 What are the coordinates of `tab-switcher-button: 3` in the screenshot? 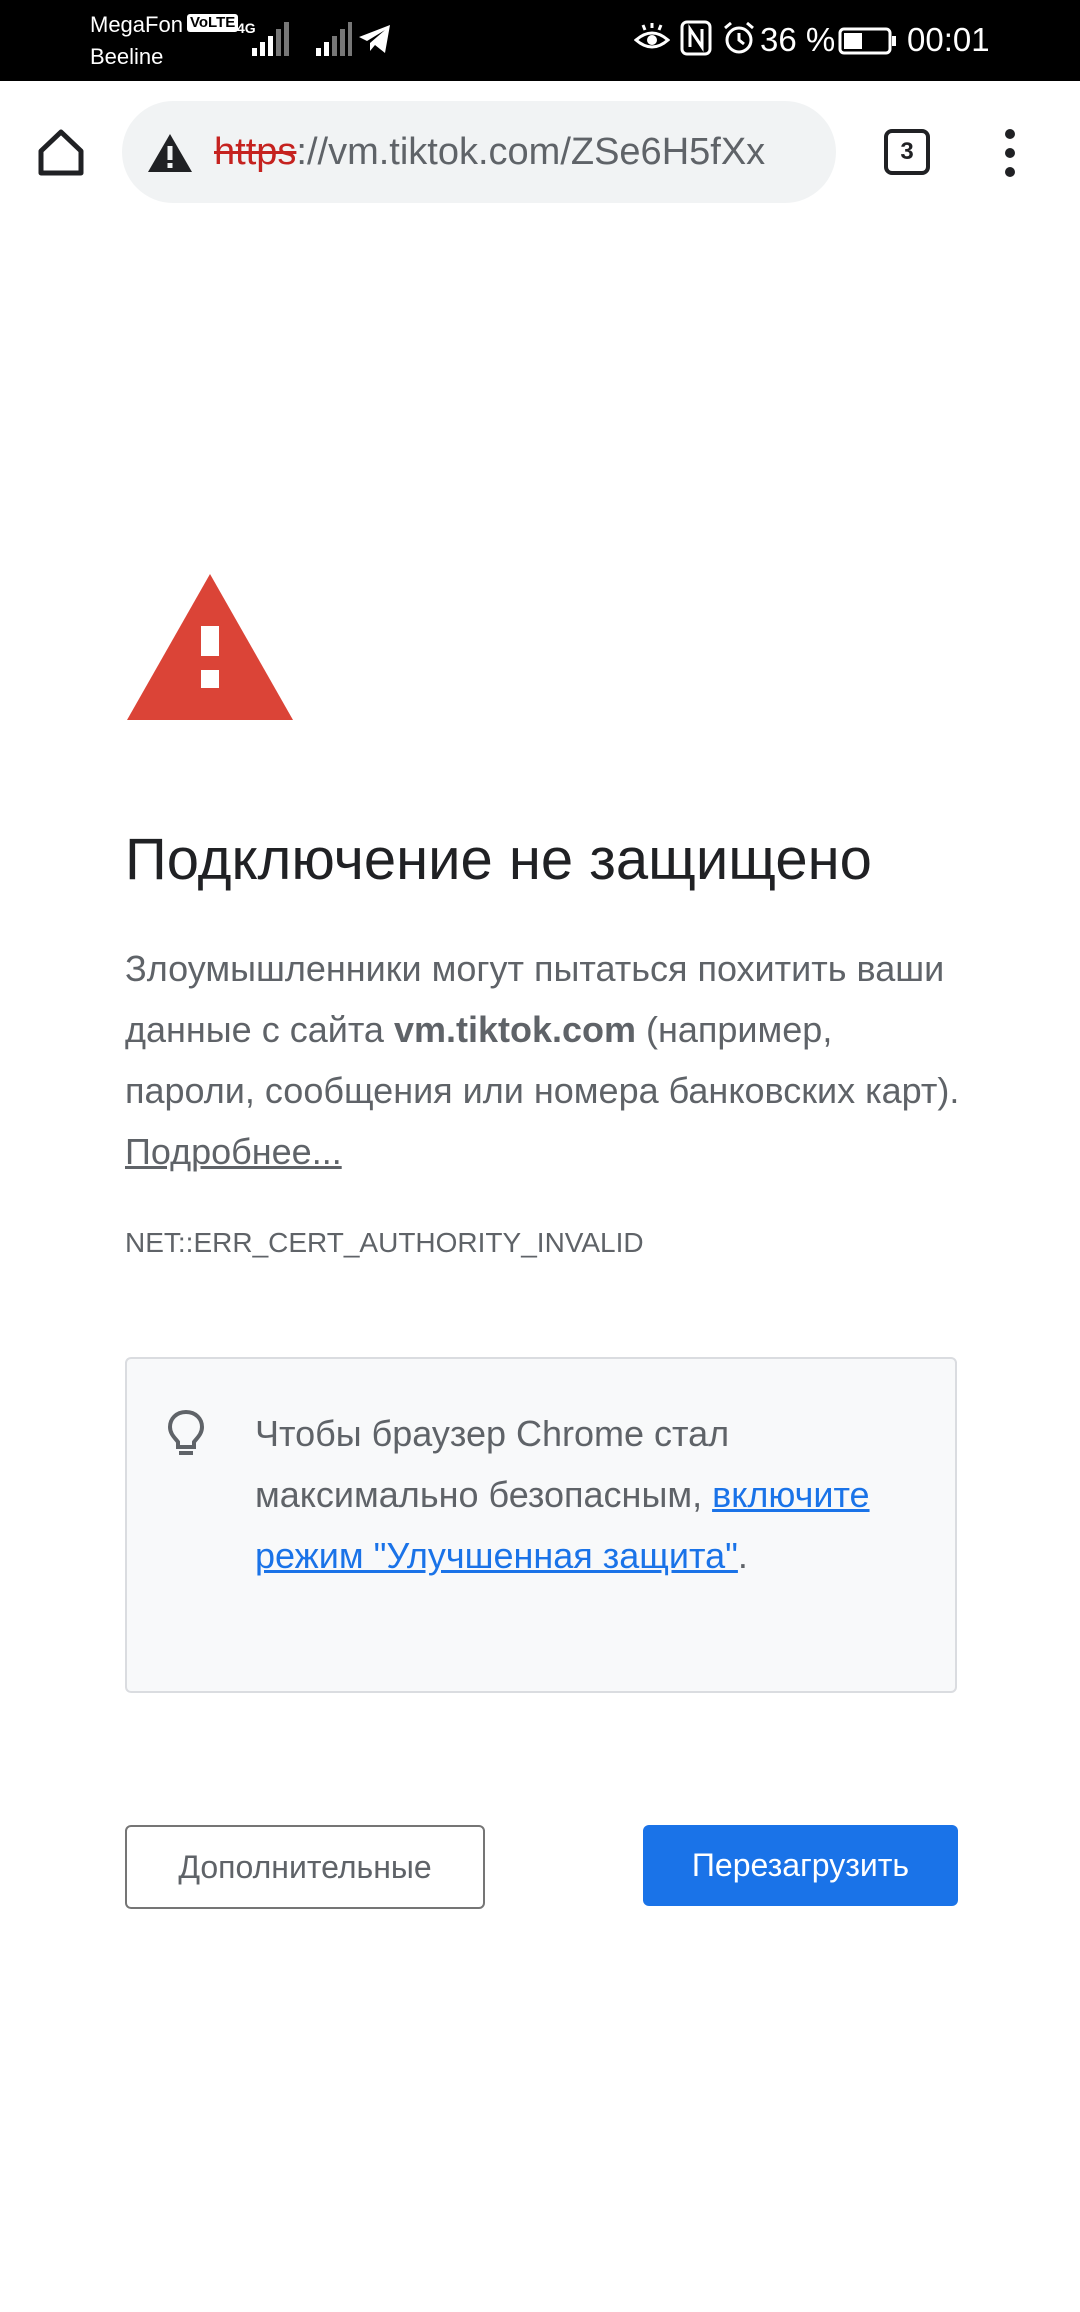 It's located at (907, 152).